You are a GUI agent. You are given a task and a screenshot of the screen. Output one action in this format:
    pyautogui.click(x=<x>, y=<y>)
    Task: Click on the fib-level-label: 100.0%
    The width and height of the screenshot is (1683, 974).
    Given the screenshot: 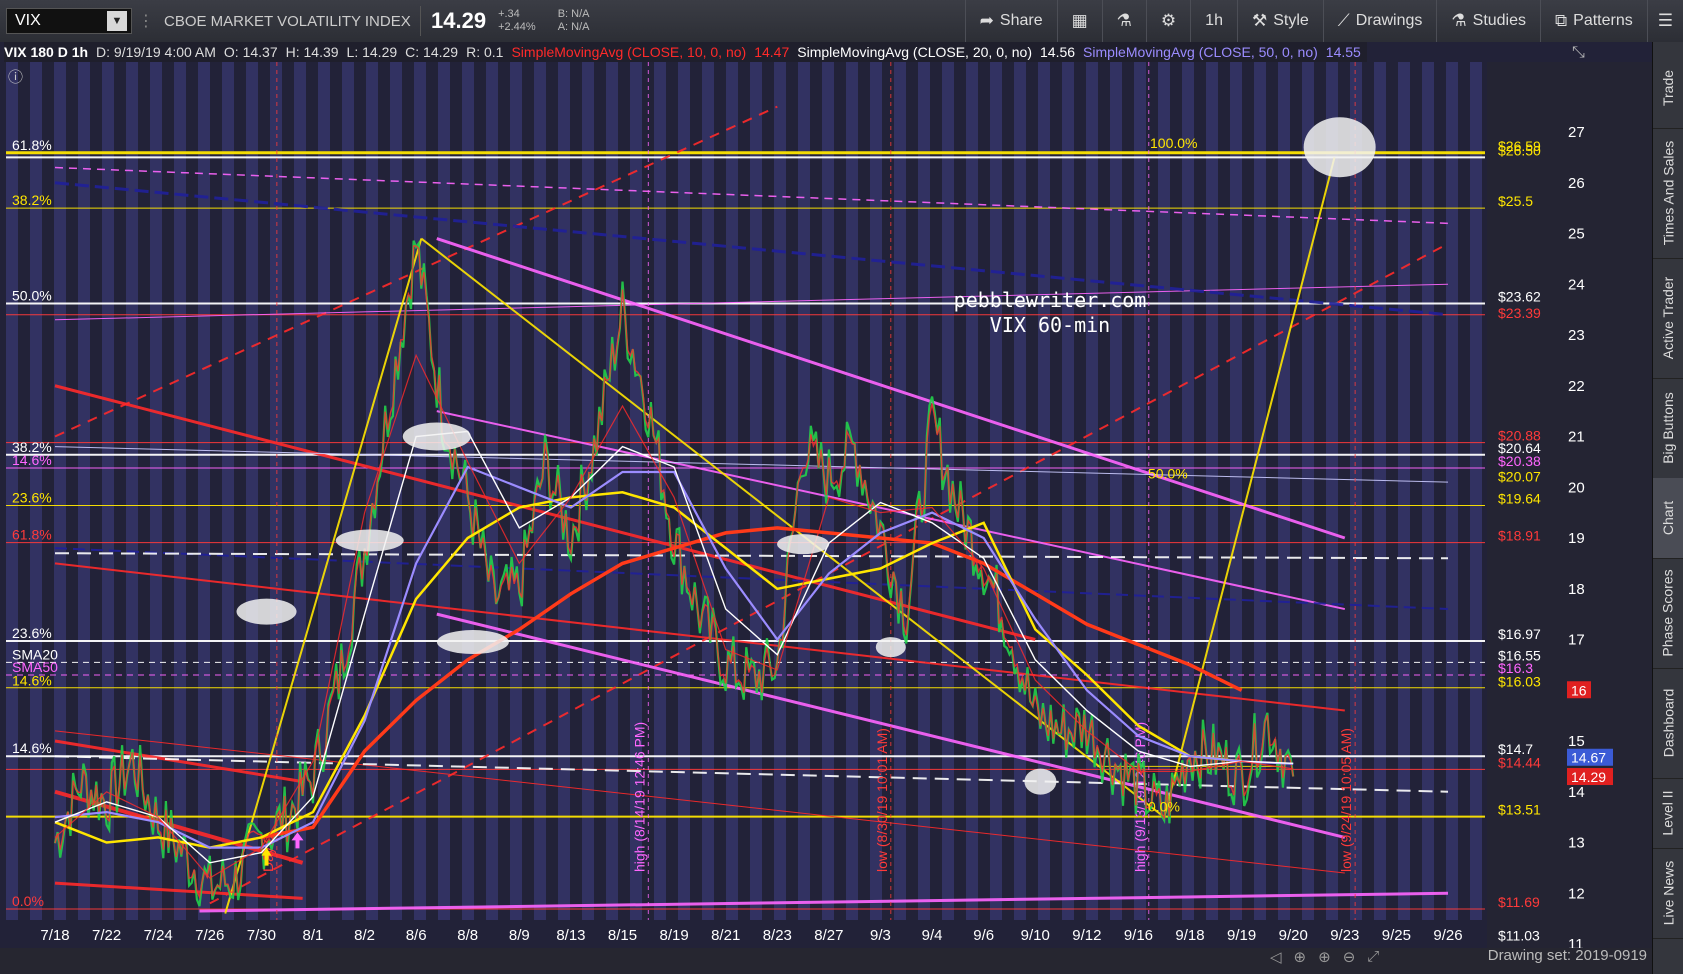 What is the action you would take?
    pyautogui.click(x=1173, y=143)
    